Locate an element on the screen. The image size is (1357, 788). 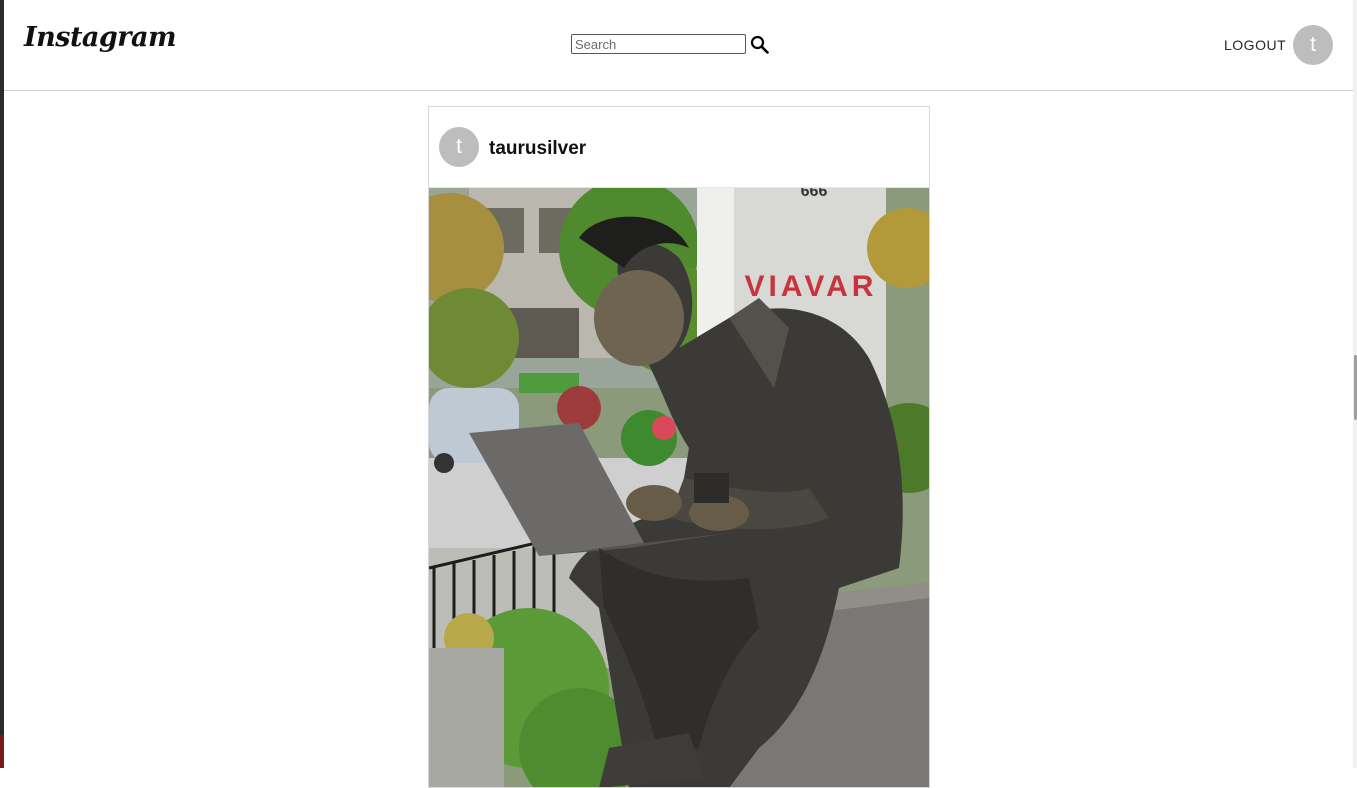
search-bar is located at coordinates (670, 45).